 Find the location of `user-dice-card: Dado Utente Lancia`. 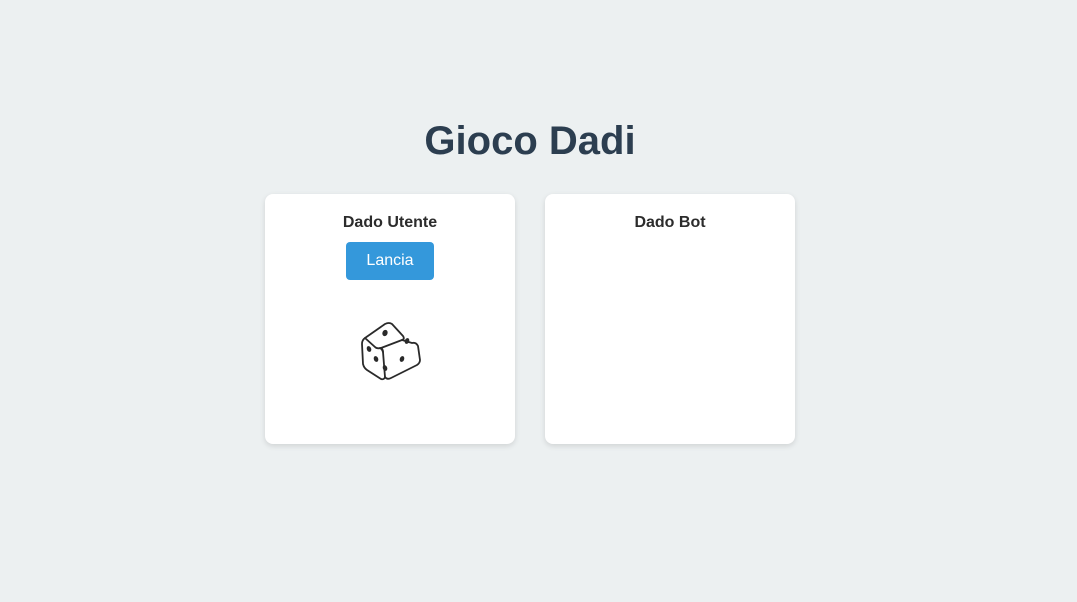

user-dice-card: Dado Utente Lancia is located at coordinates (390, 319).